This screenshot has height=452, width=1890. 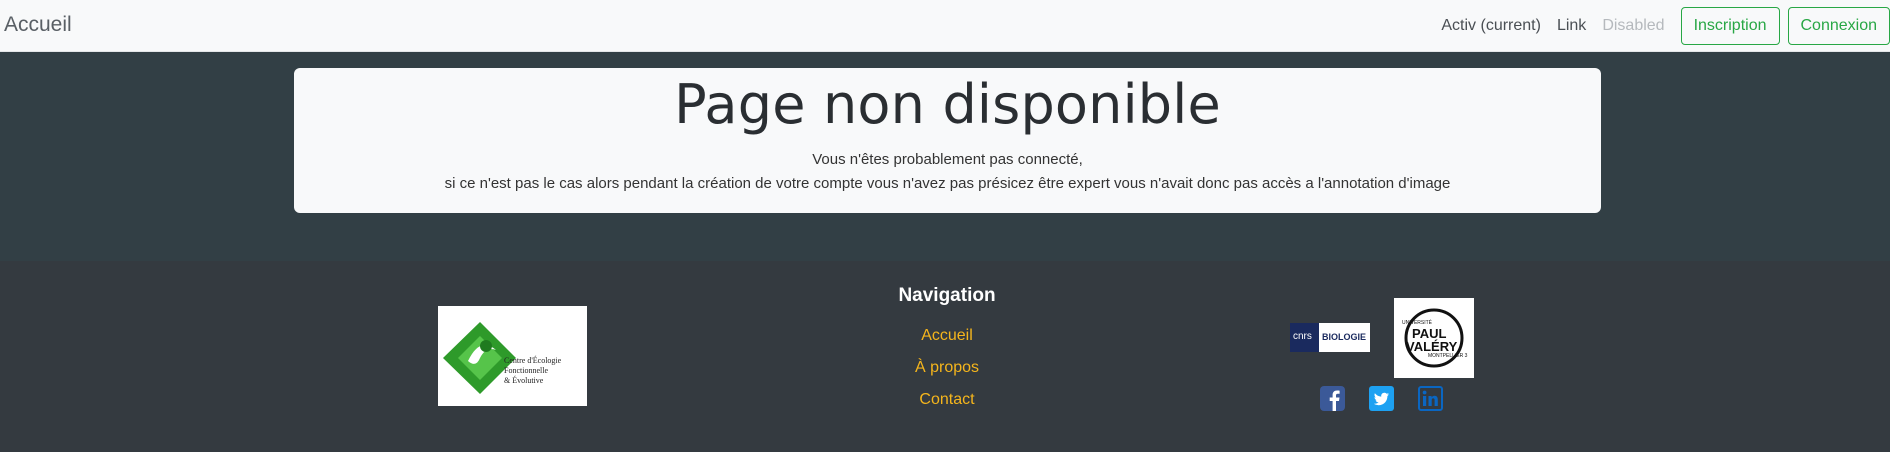 I want to click on nav-link-disabled: Disabled, so click(x=1633, y=25).